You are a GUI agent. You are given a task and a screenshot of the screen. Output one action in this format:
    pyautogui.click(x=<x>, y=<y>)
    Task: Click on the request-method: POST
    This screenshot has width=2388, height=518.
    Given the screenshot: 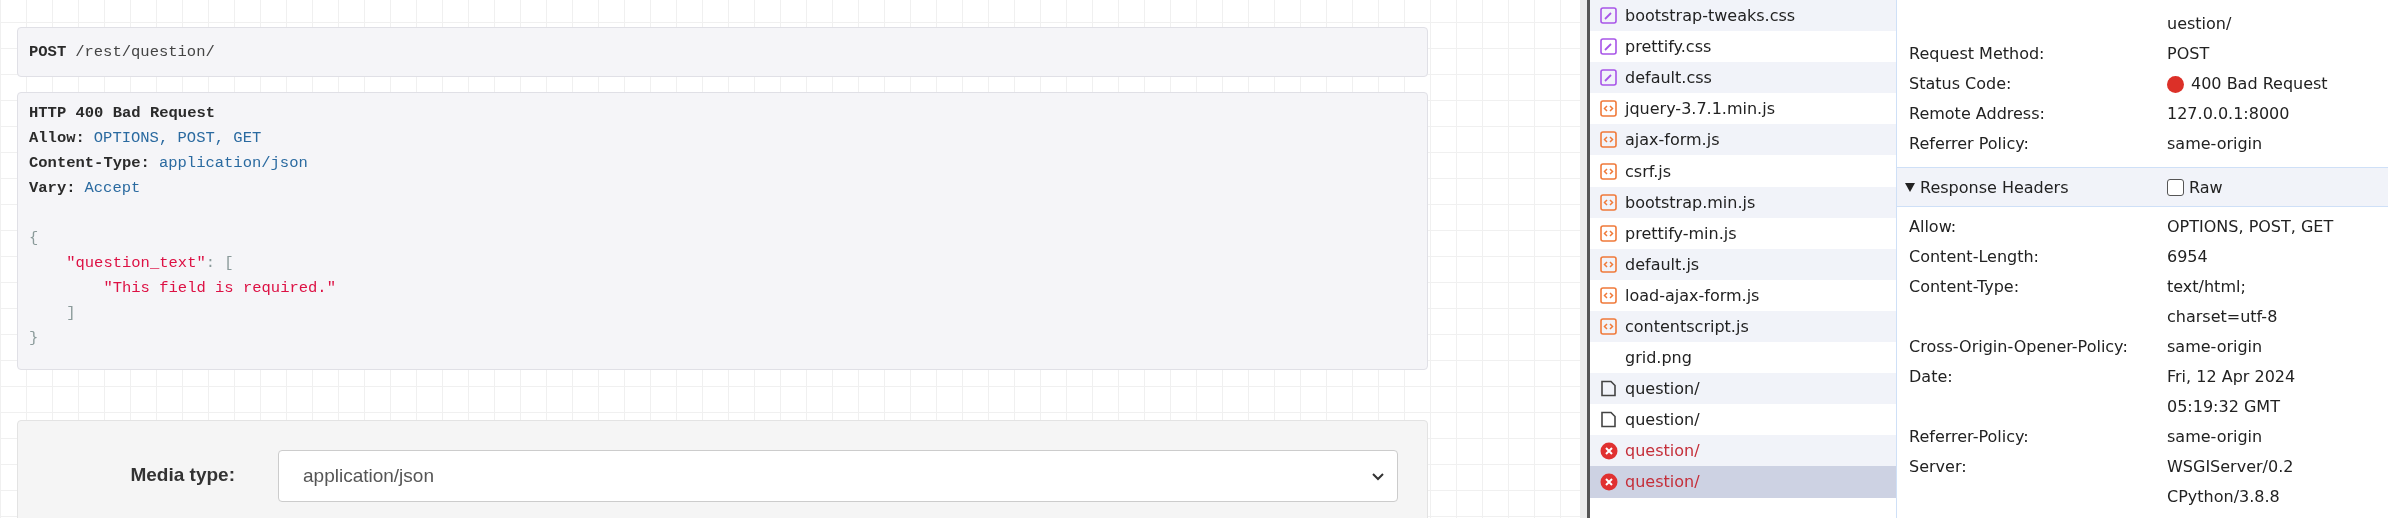 What is the action you would take?
    pyautogui.click(x=48, y=52)
    